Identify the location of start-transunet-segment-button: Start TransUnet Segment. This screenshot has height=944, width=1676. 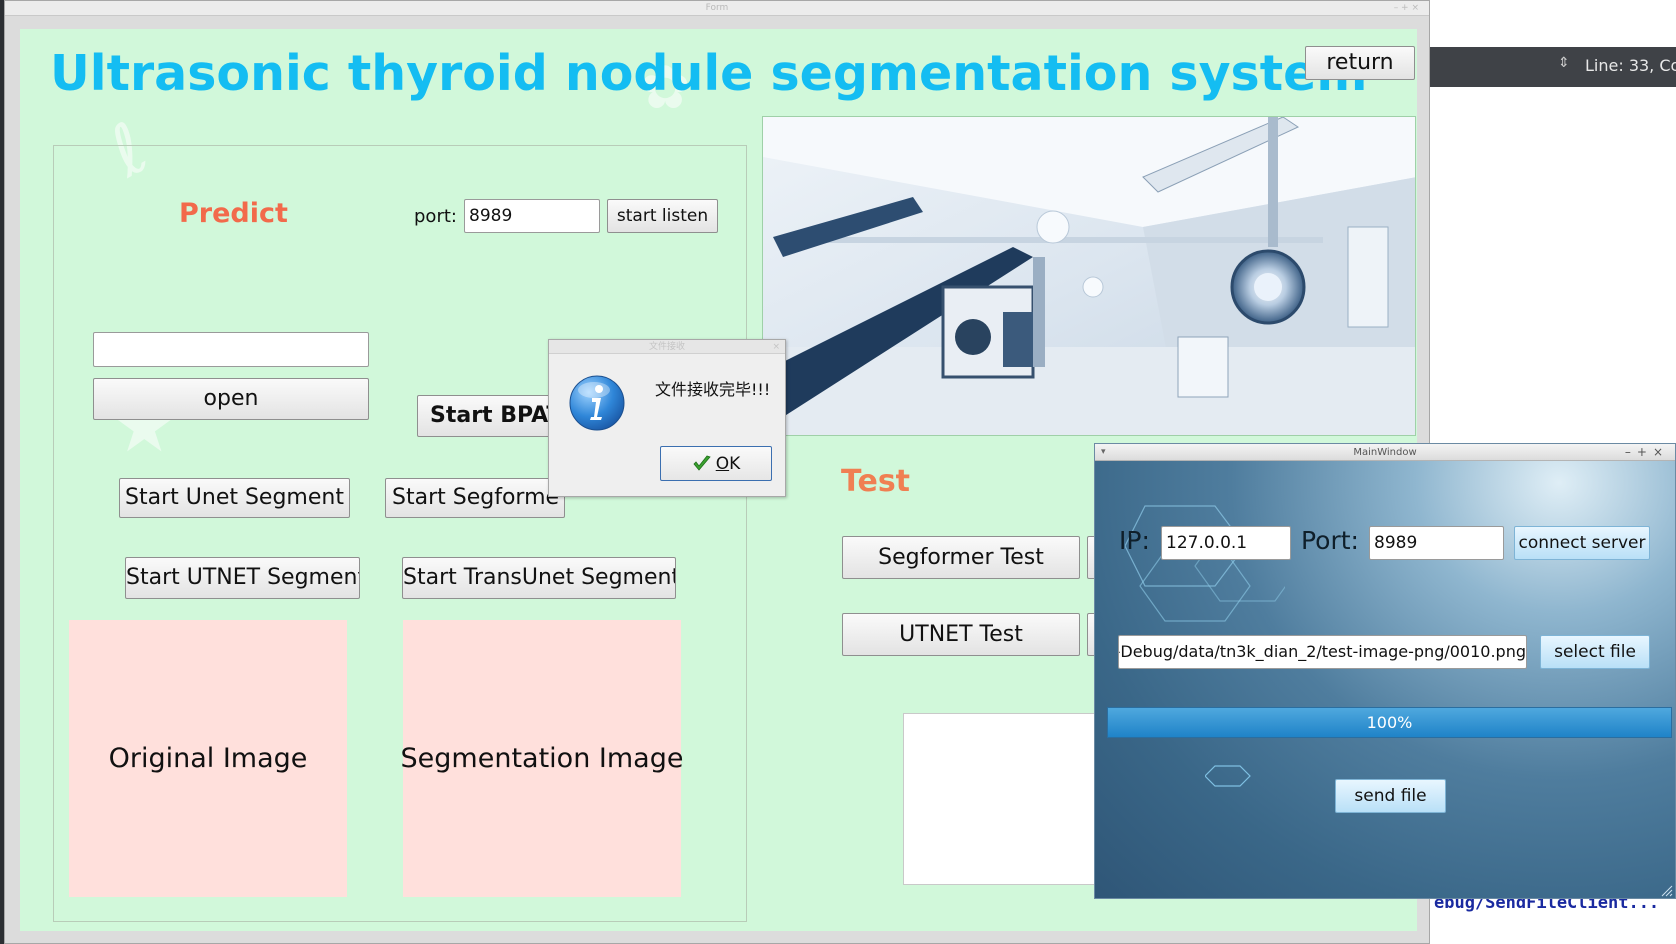
(539, 578).